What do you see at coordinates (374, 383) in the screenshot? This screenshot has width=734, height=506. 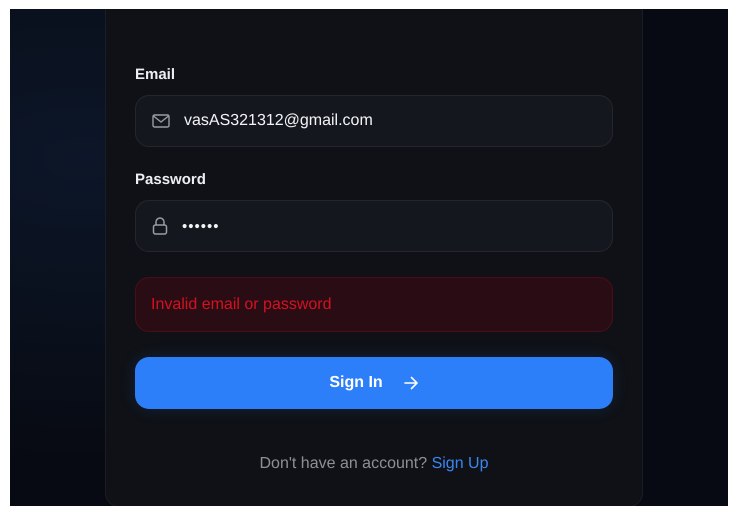 I see `sign-in-button: Sign In` at bounding box center [374, 383].